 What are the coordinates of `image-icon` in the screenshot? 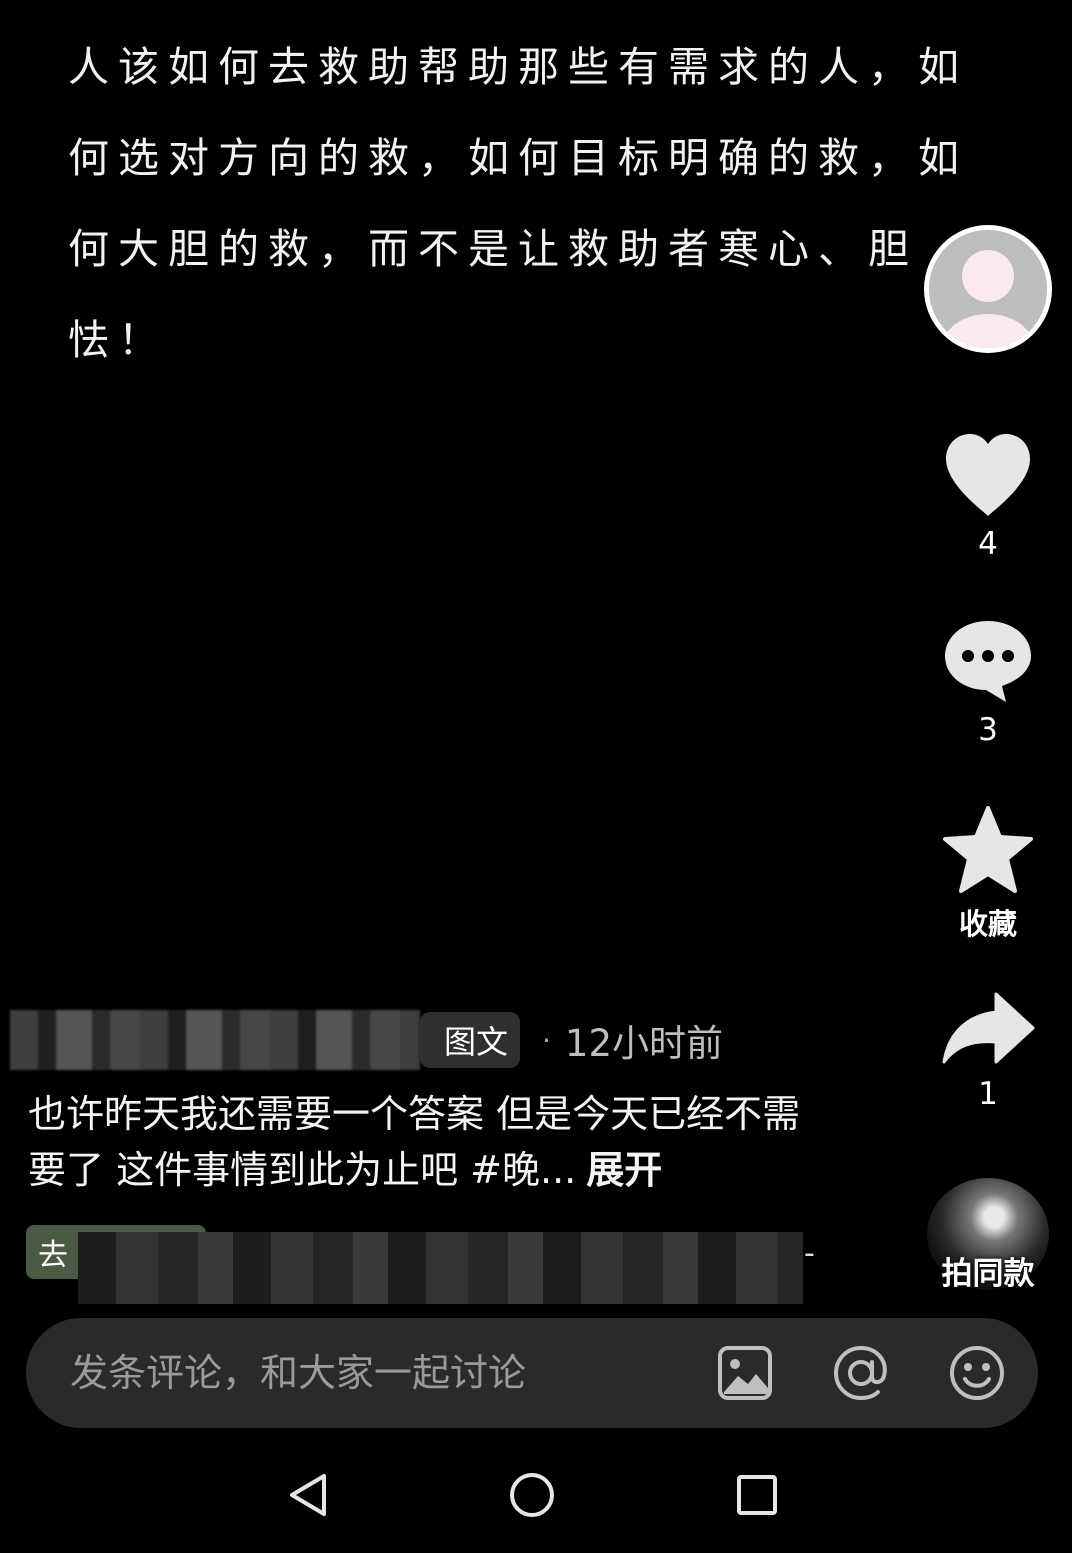 It's located at (745, 1373).